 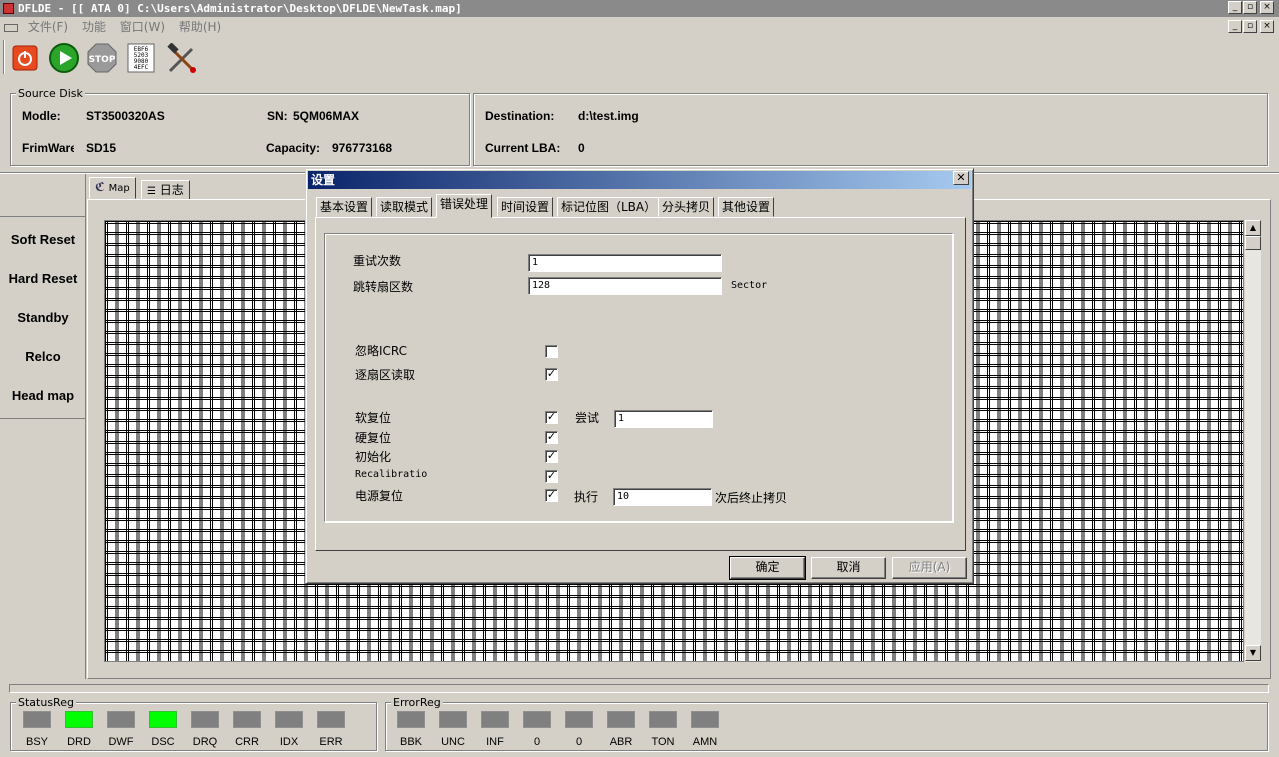 I want to click on menu-function: 功能, so click(x=94, y=27).